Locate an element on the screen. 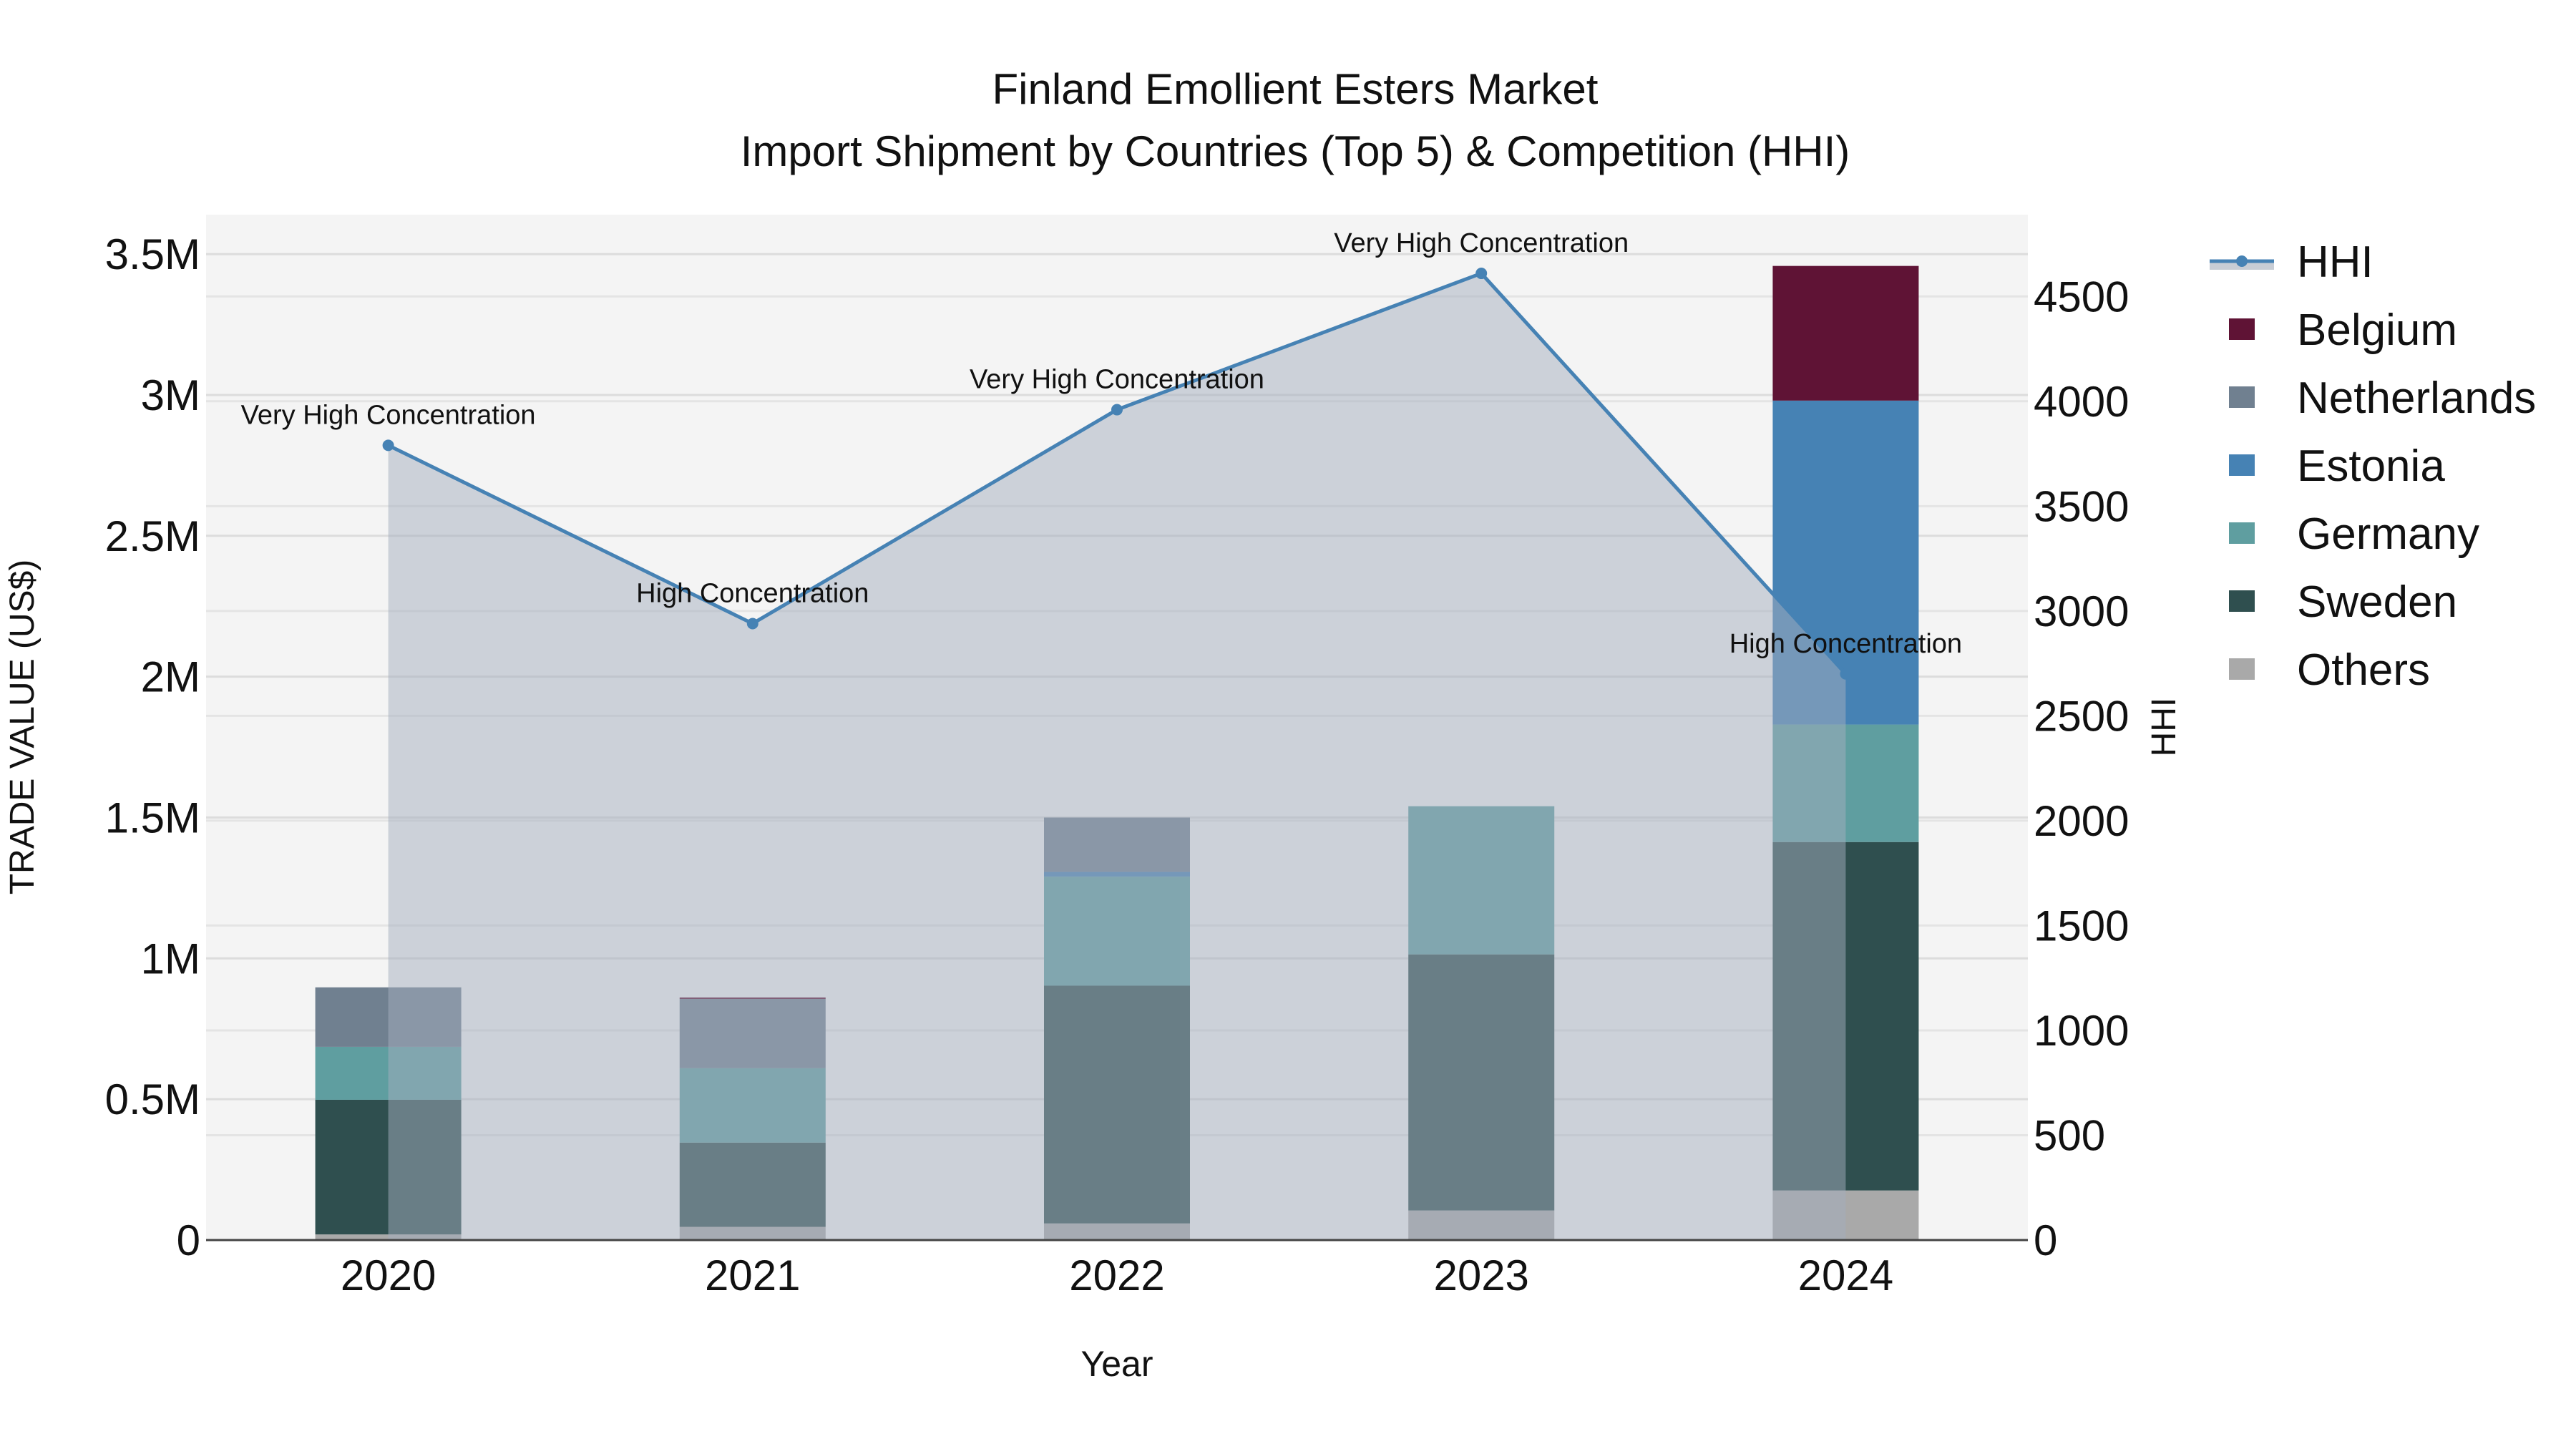 This screenshot has width=2576, height=1449. hhi-point-2022 is located at coordinates (1117, 410).